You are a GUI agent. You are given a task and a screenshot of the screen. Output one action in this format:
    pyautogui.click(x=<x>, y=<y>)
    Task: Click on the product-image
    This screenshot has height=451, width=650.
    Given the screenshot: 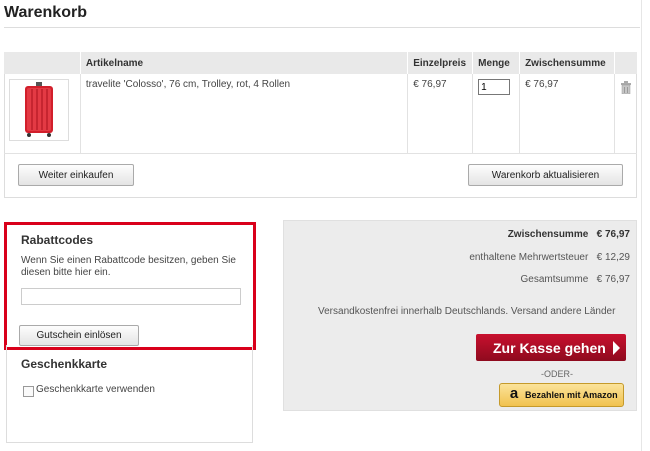 What is the action you would take?
    pyautogui.click(x=39, y=110)
    